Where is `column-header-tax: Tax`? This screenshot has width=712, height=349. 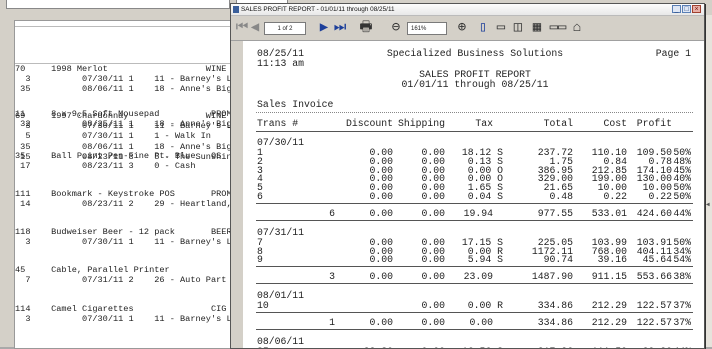 column-header-tax: Tax is located at coordinates (484, 123).